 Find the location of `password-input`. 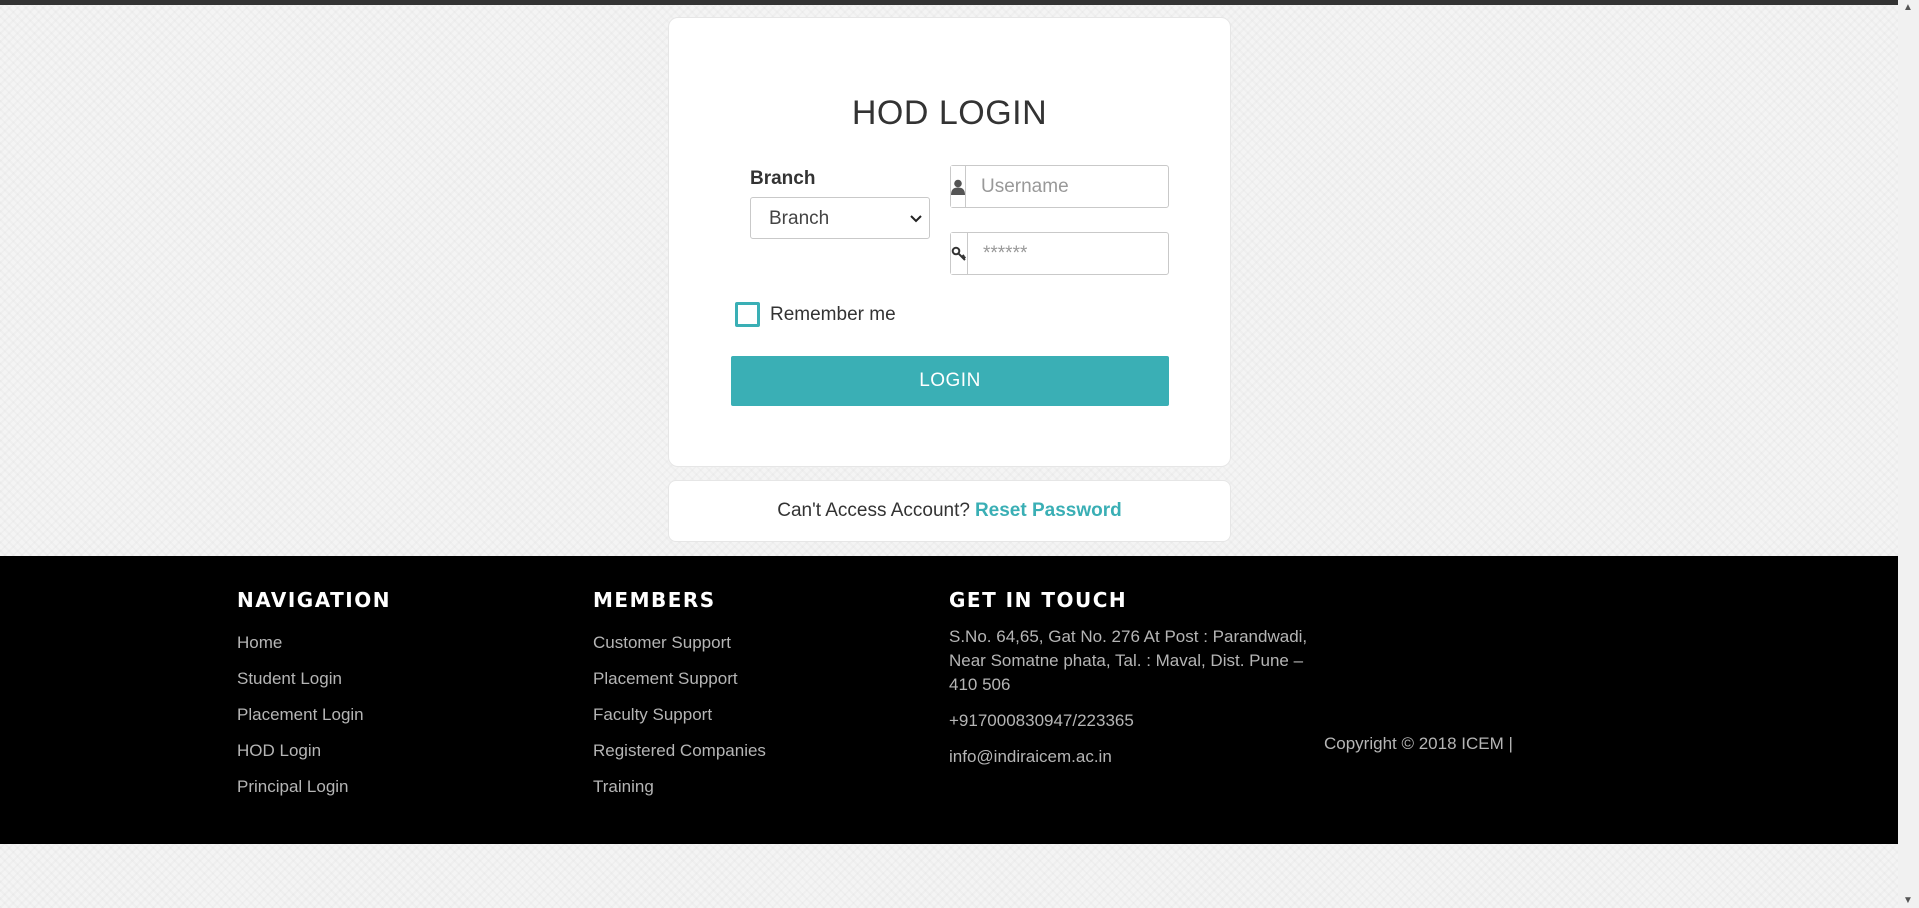

password-input is located at coordinates (1105, 253).